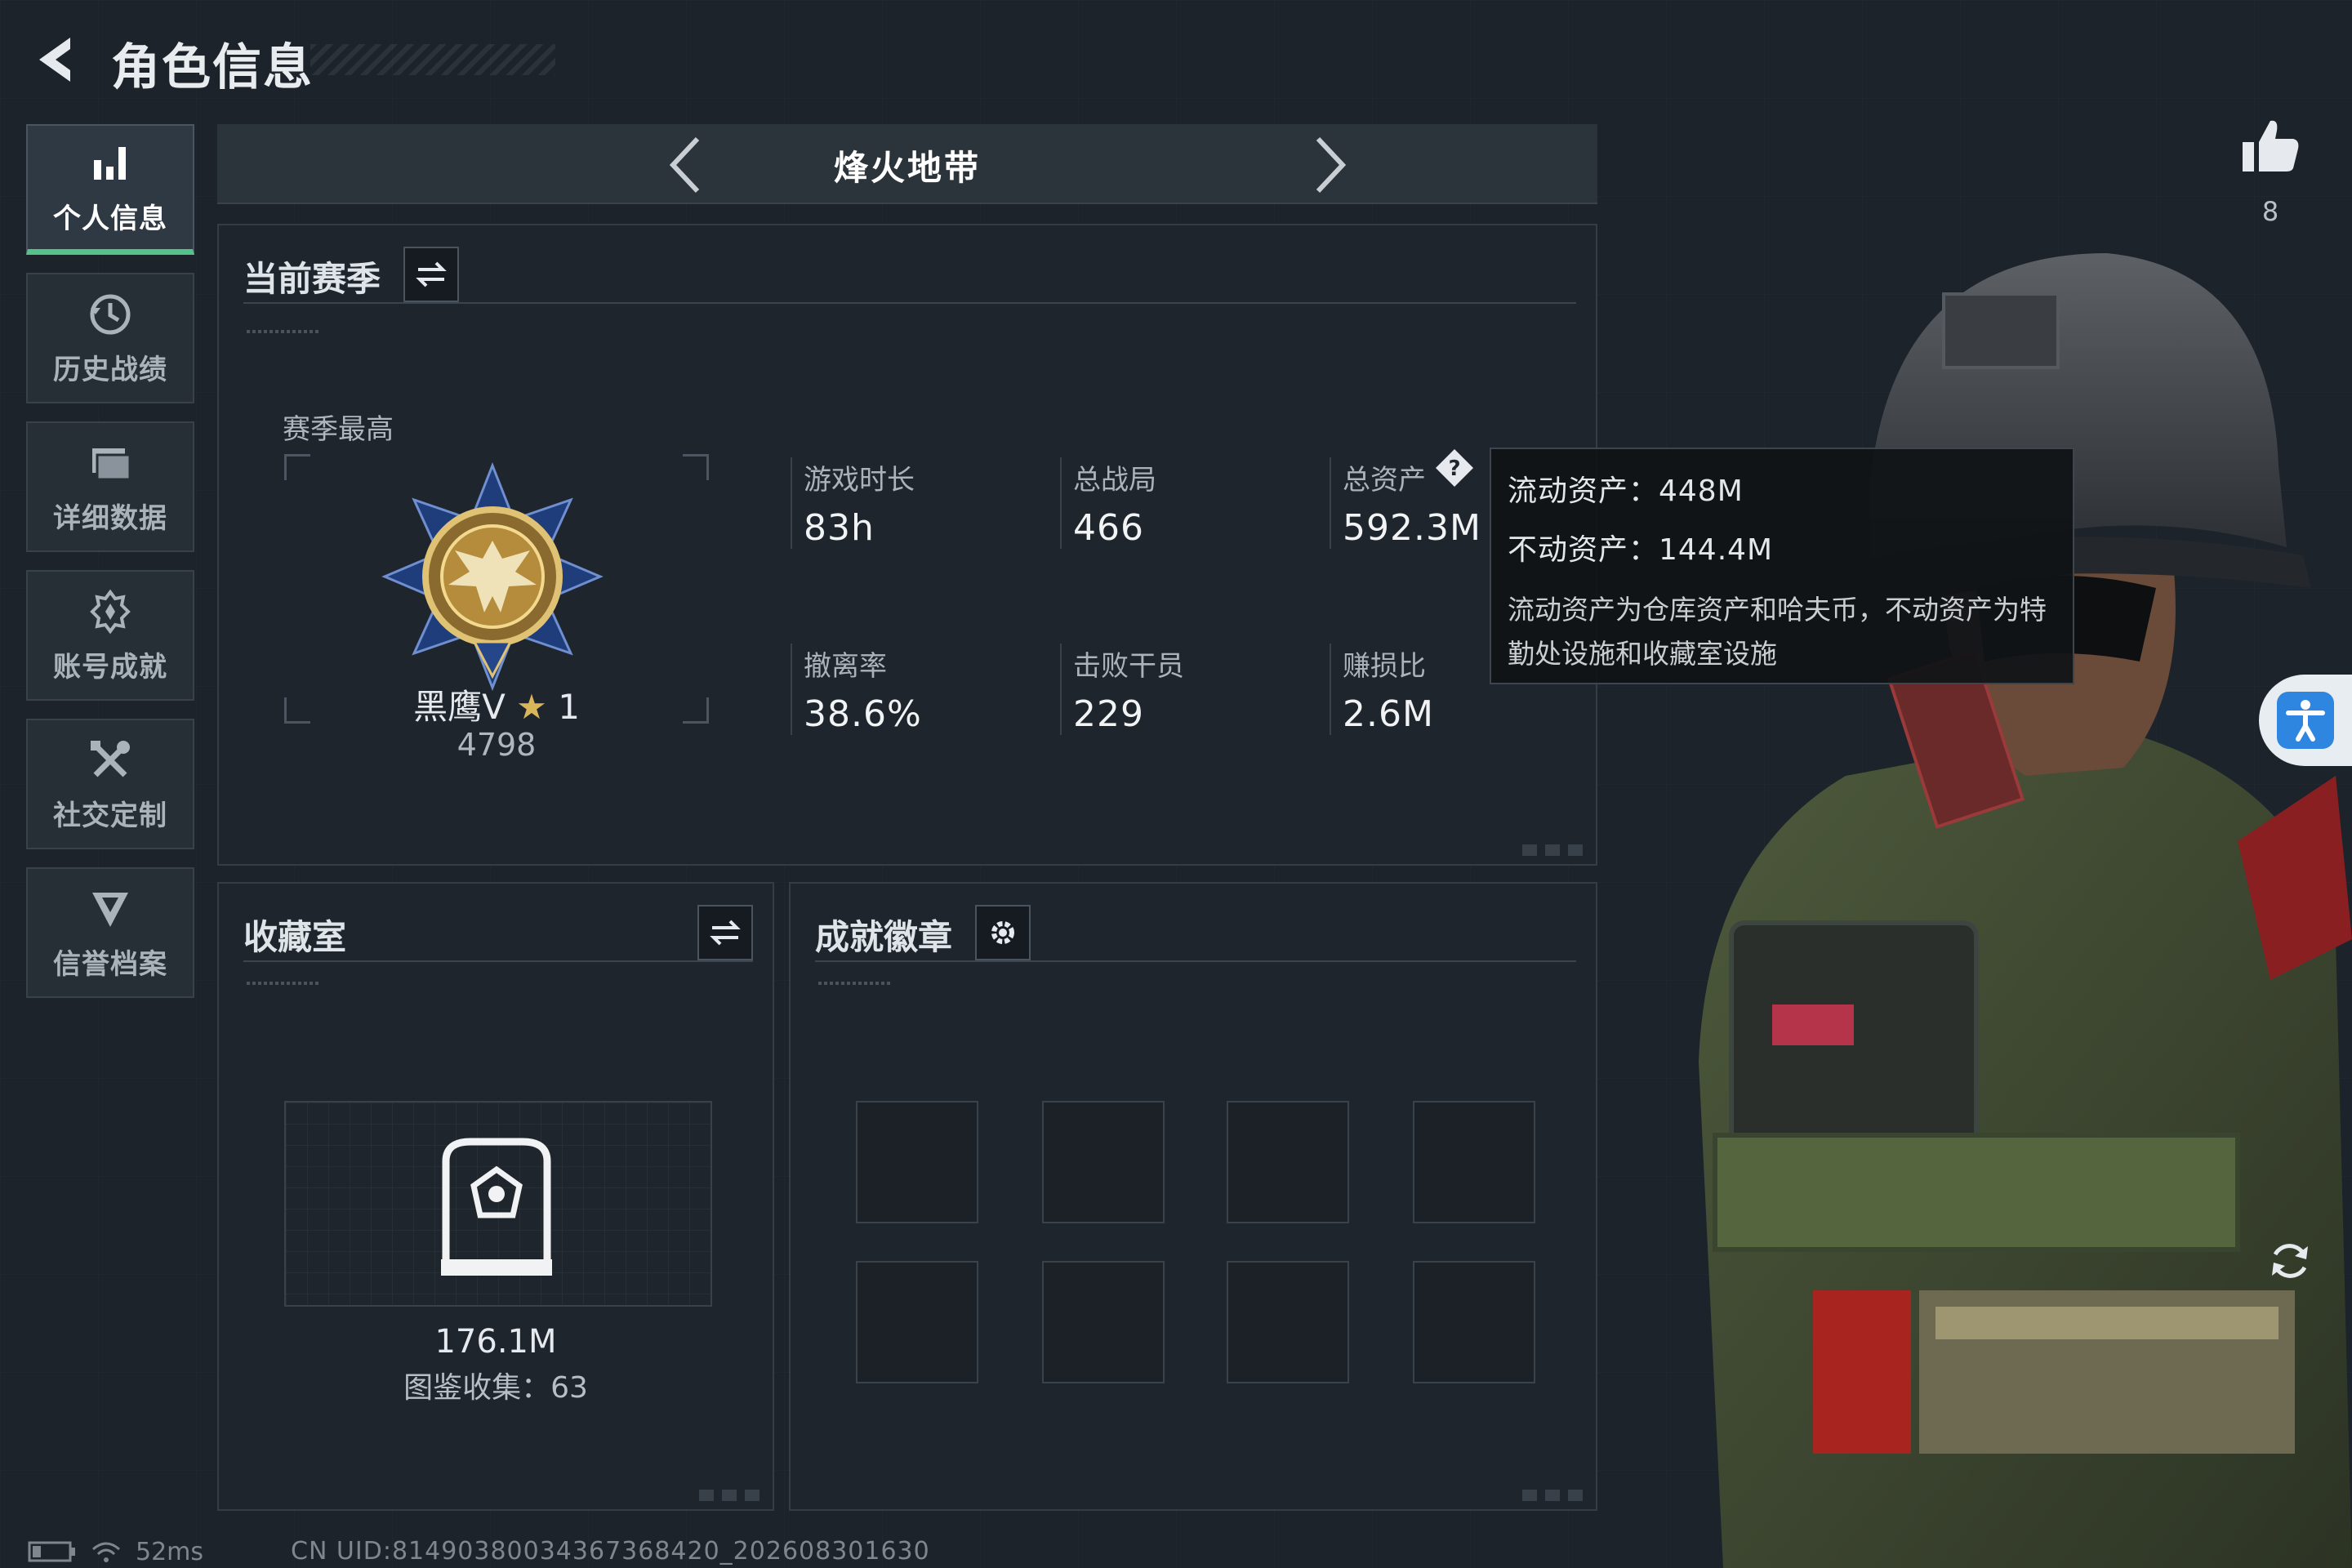 This screenshot has height=1568, width=2352. Describe the element at coordinates (863, 714) in the screenshot. I see `stat-value: 38.6%` at that location.